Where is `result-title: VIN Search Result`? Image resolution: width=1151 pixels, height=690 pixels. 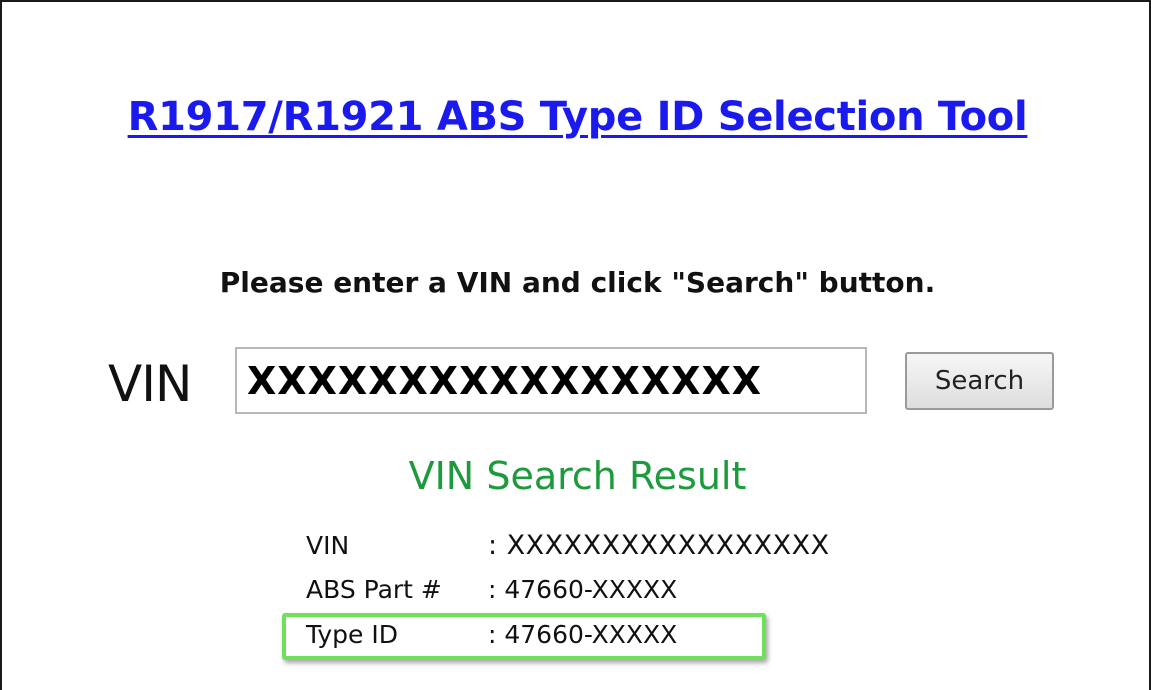
result-title: VIN Search Result is located at coordinates (577, 476).